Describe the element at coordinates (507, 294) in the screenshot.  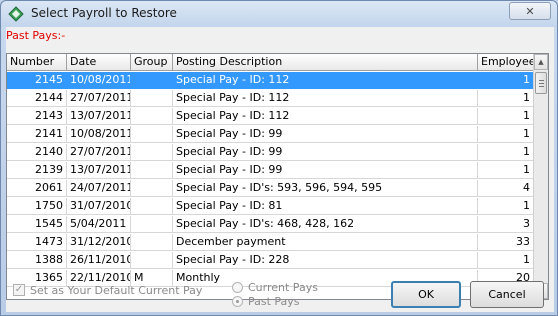
I see `cancel-button: Cancel` at that location.